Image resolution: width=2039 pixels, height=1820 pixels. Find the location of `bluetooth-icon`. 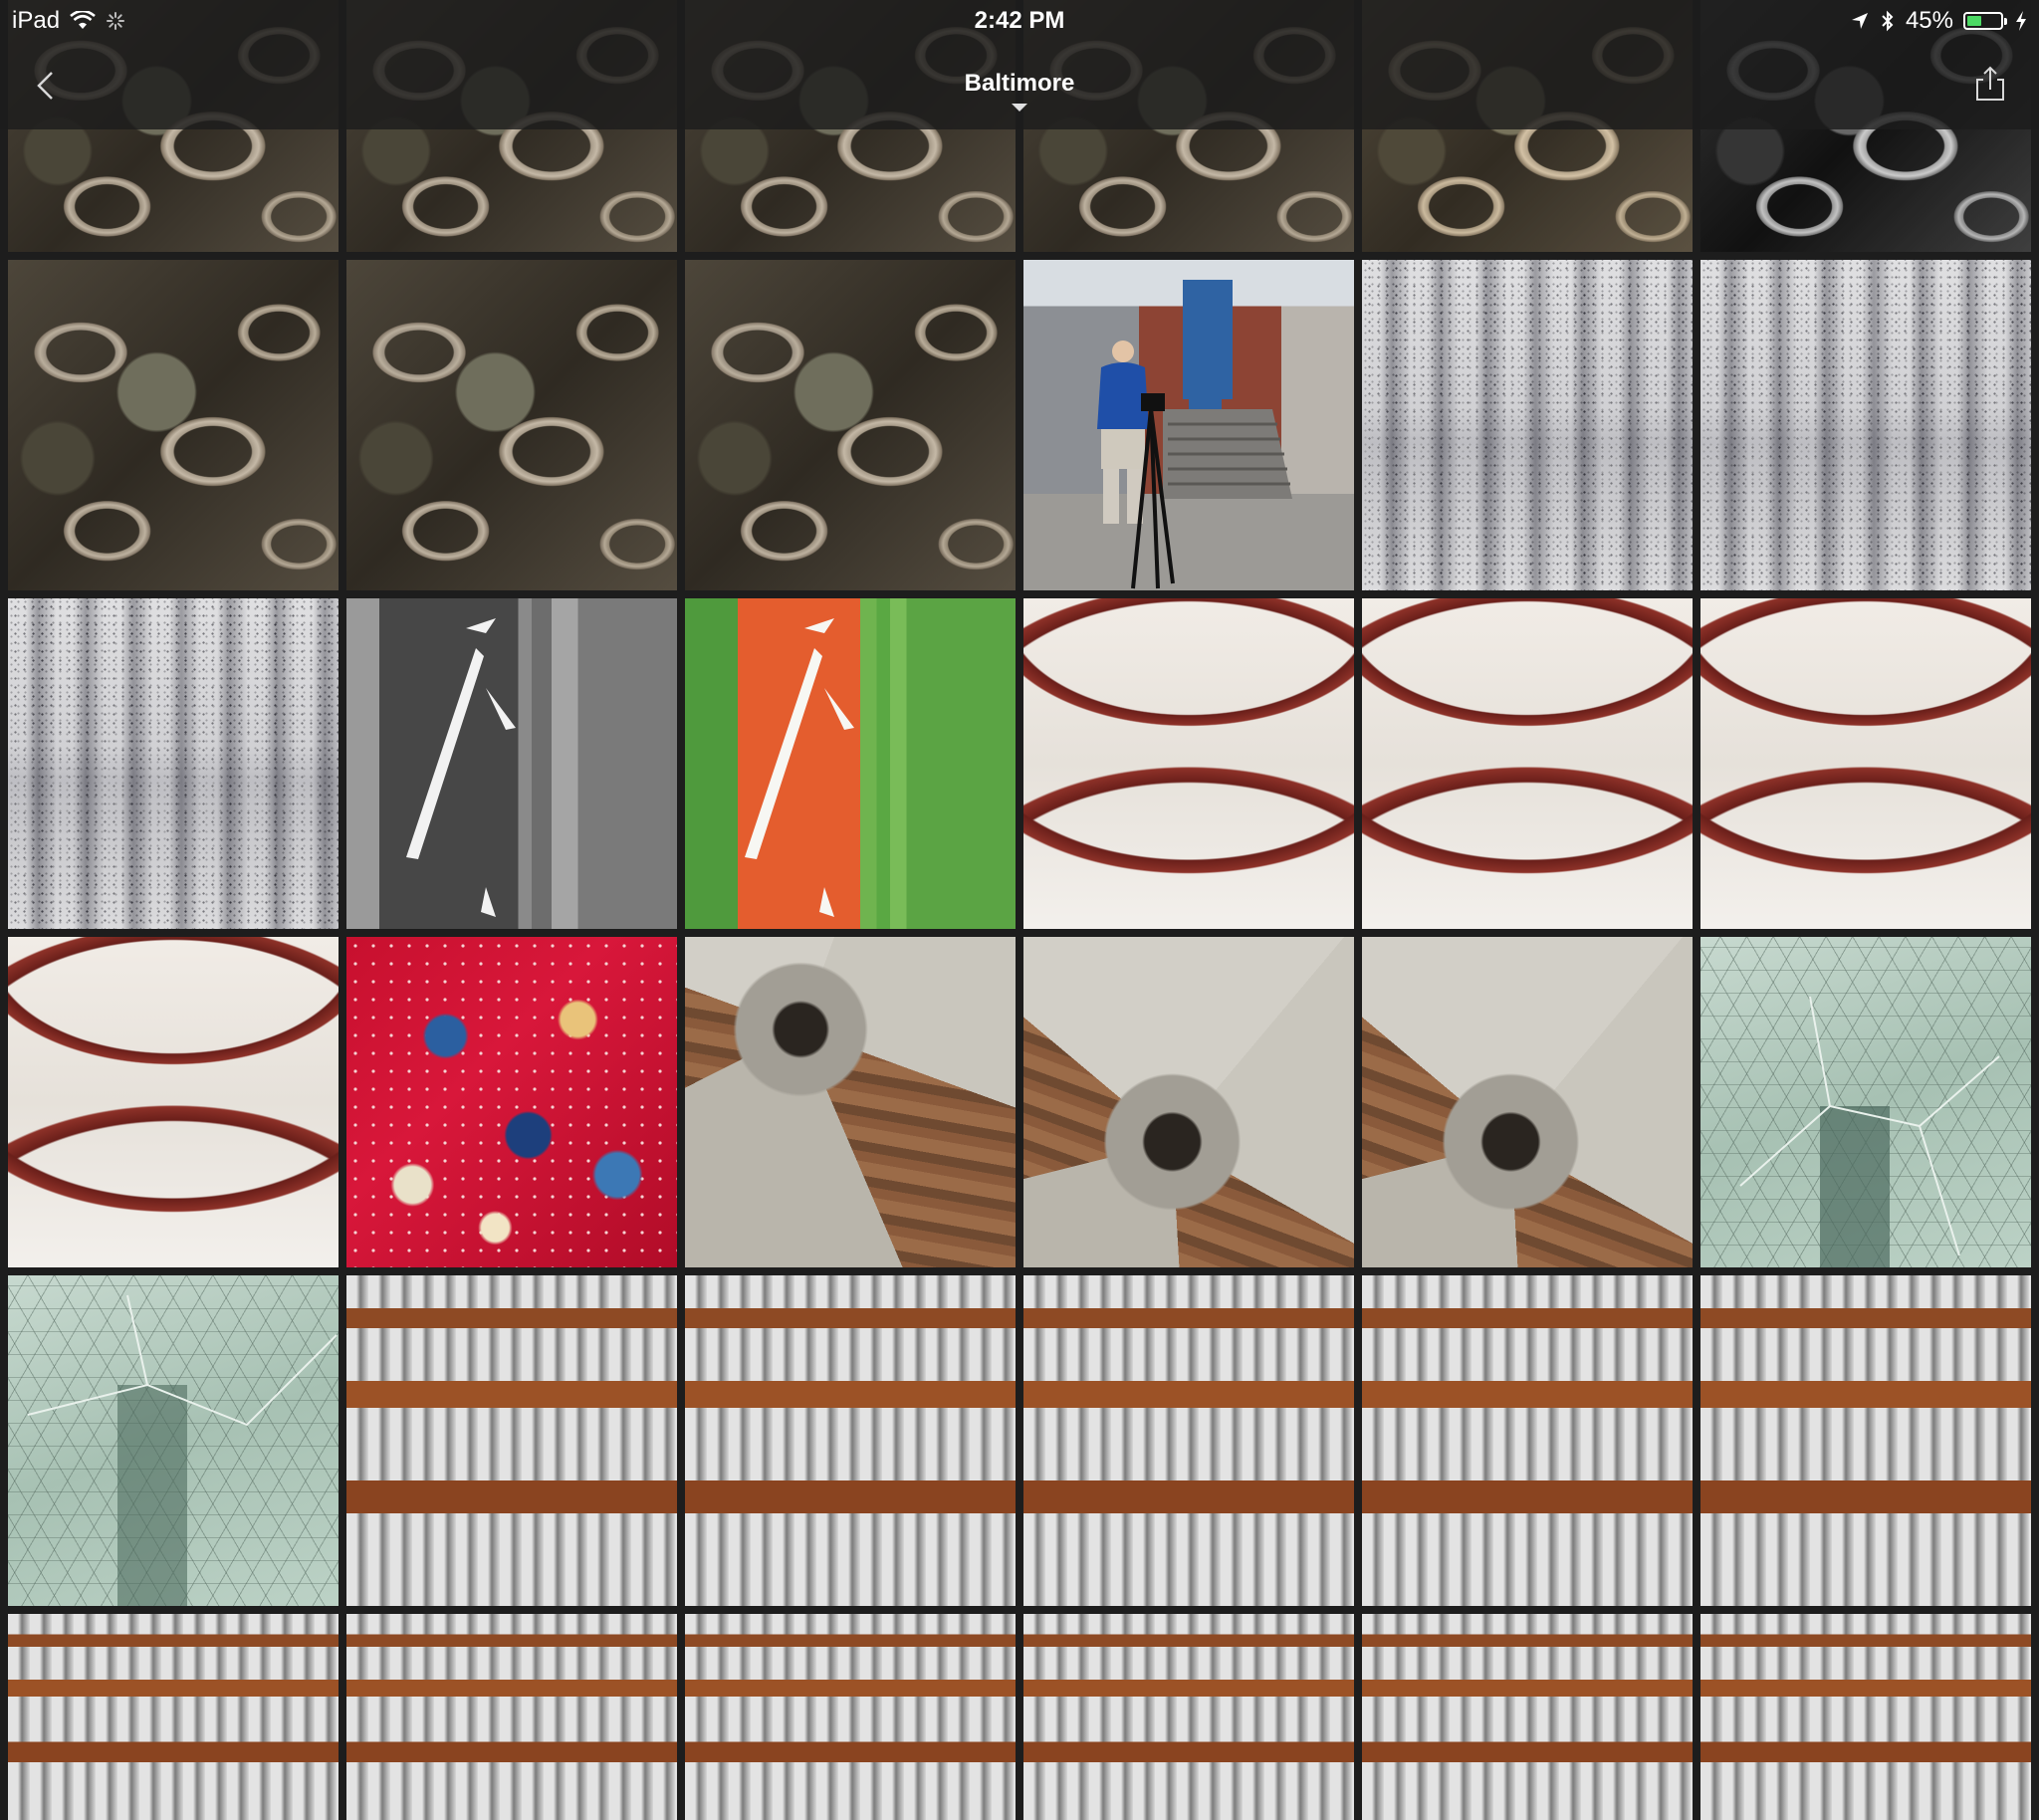

bluetooth-icon is located at coordinates (1888, 21).